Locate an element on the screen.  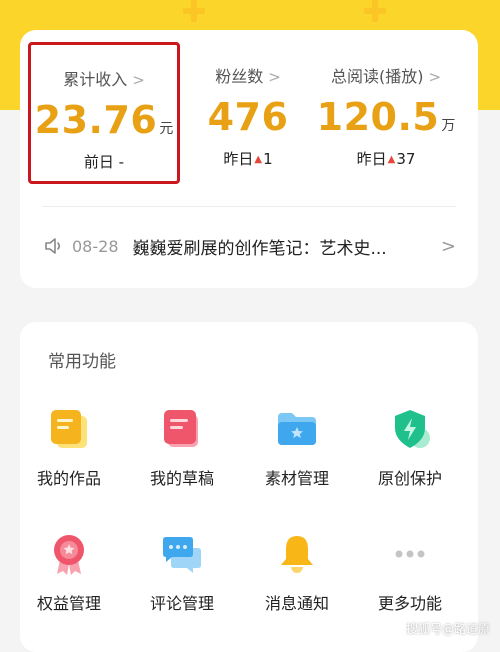
func-materials: 素材管理 is located at coordinates (297, 448).